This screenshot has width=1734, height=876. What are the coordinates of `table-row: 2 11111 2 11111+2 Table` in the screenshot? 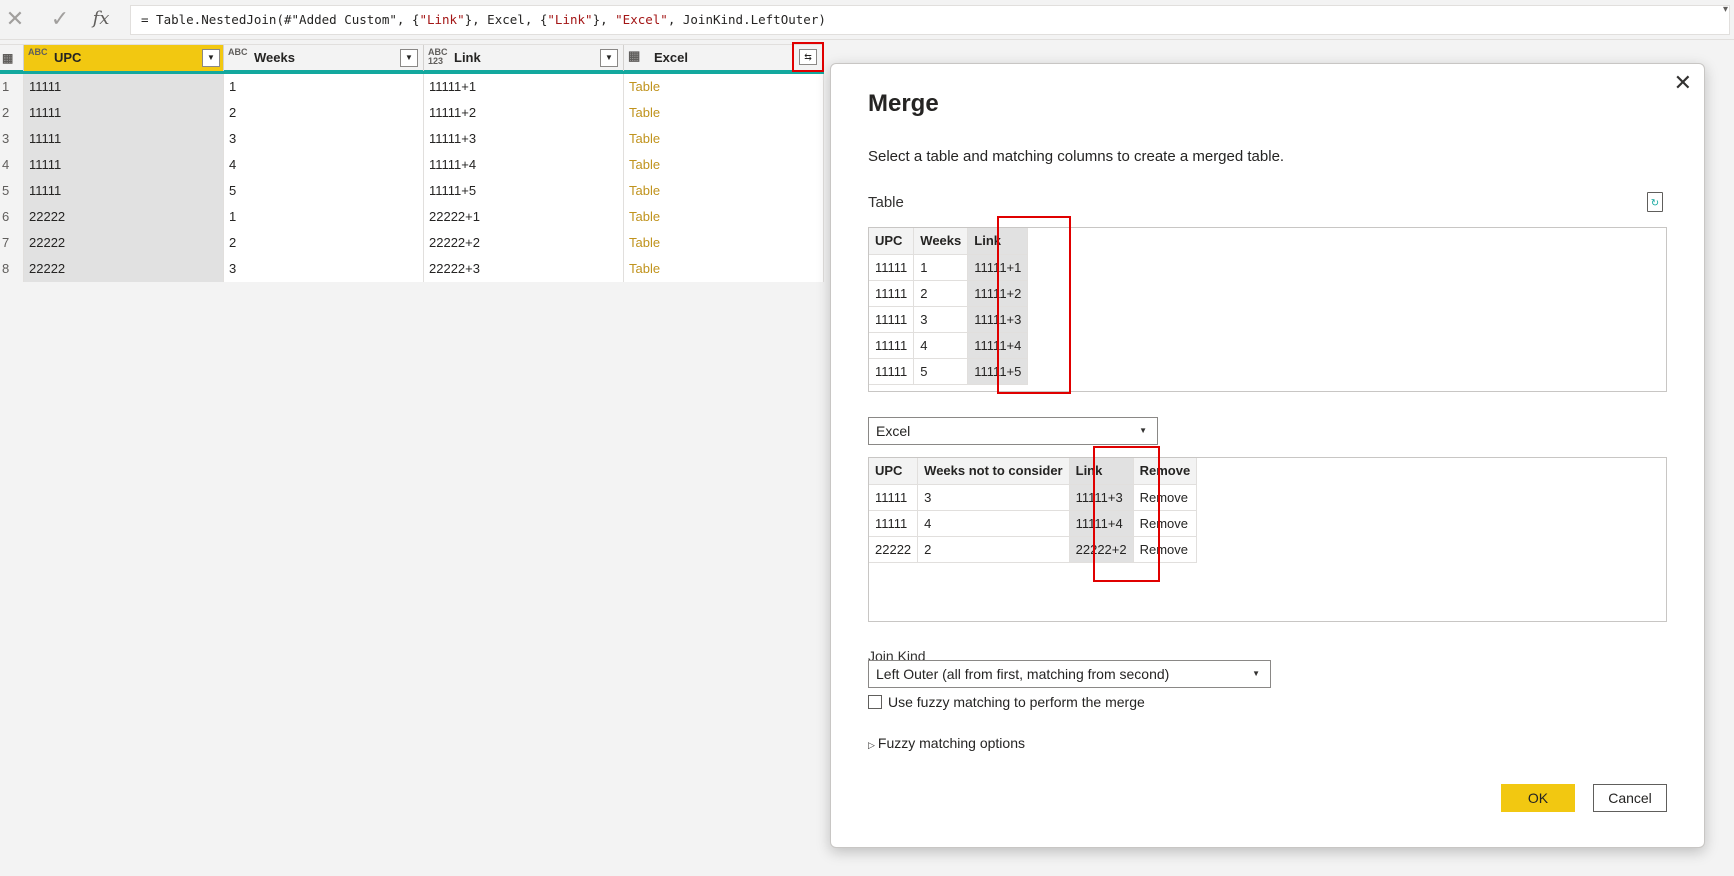 It's located at (412, 113).